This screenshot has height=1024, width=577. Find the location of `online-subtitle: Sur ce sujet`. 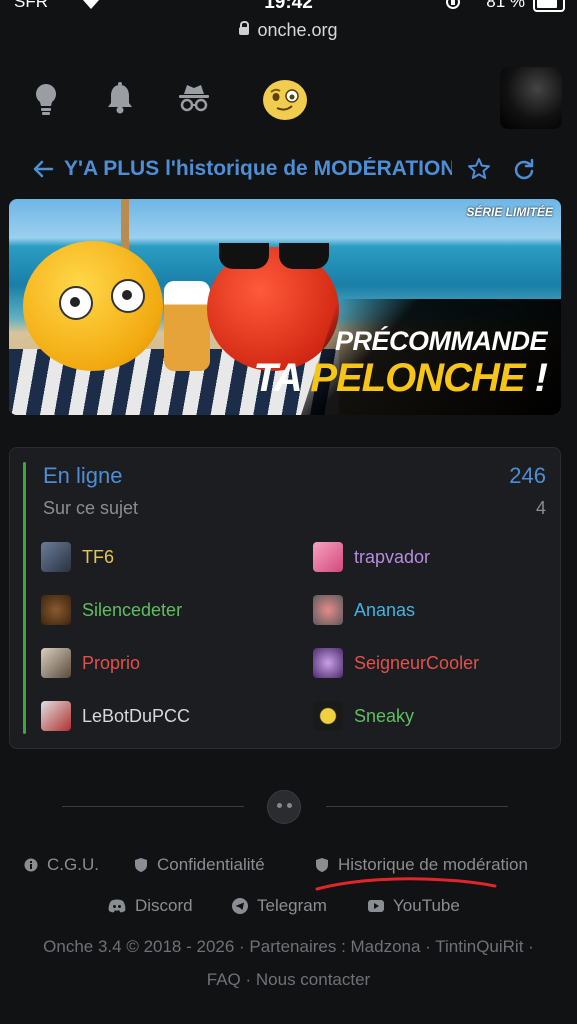

online-subtitle: Sur ce sujet is located at coordinates (91, 508).